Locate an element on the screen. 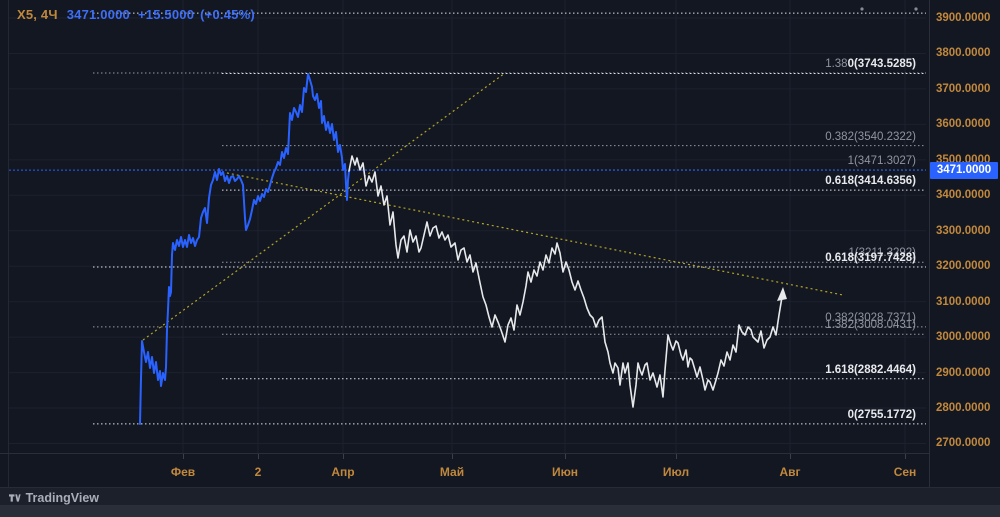  price-axis-label: 3000.0000 is located at coordinates (963, 337).